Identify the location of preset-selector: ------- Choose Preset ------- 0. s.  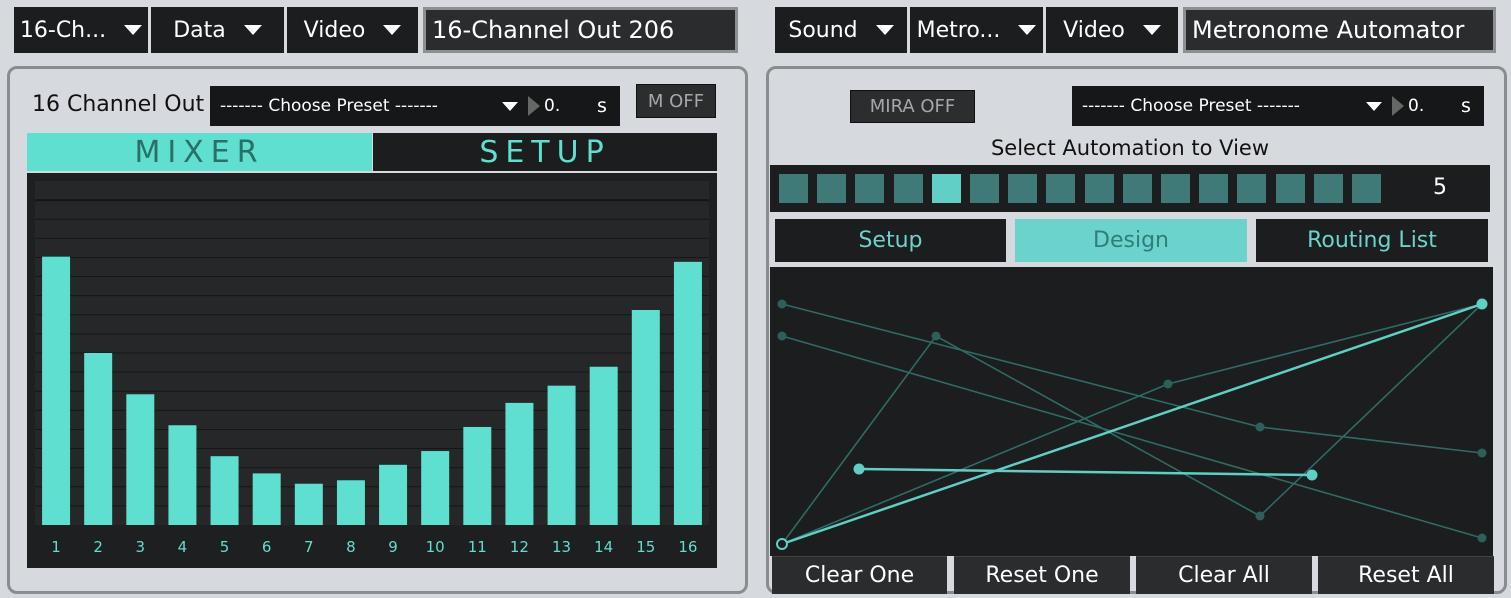
(415, 106).